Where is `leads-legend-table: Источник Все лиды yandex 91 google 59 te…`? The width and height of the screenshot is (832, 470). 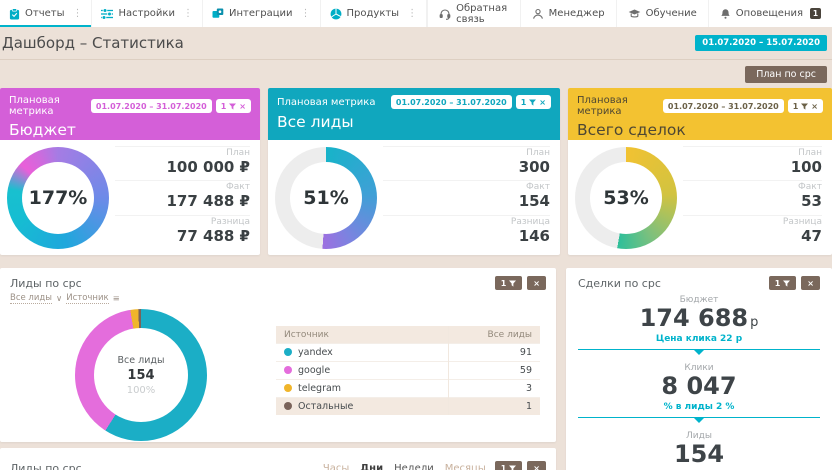 leads-legend-table: Источник Все лиды yandex 91 google 59 te… is located at coordinates (408, 370).